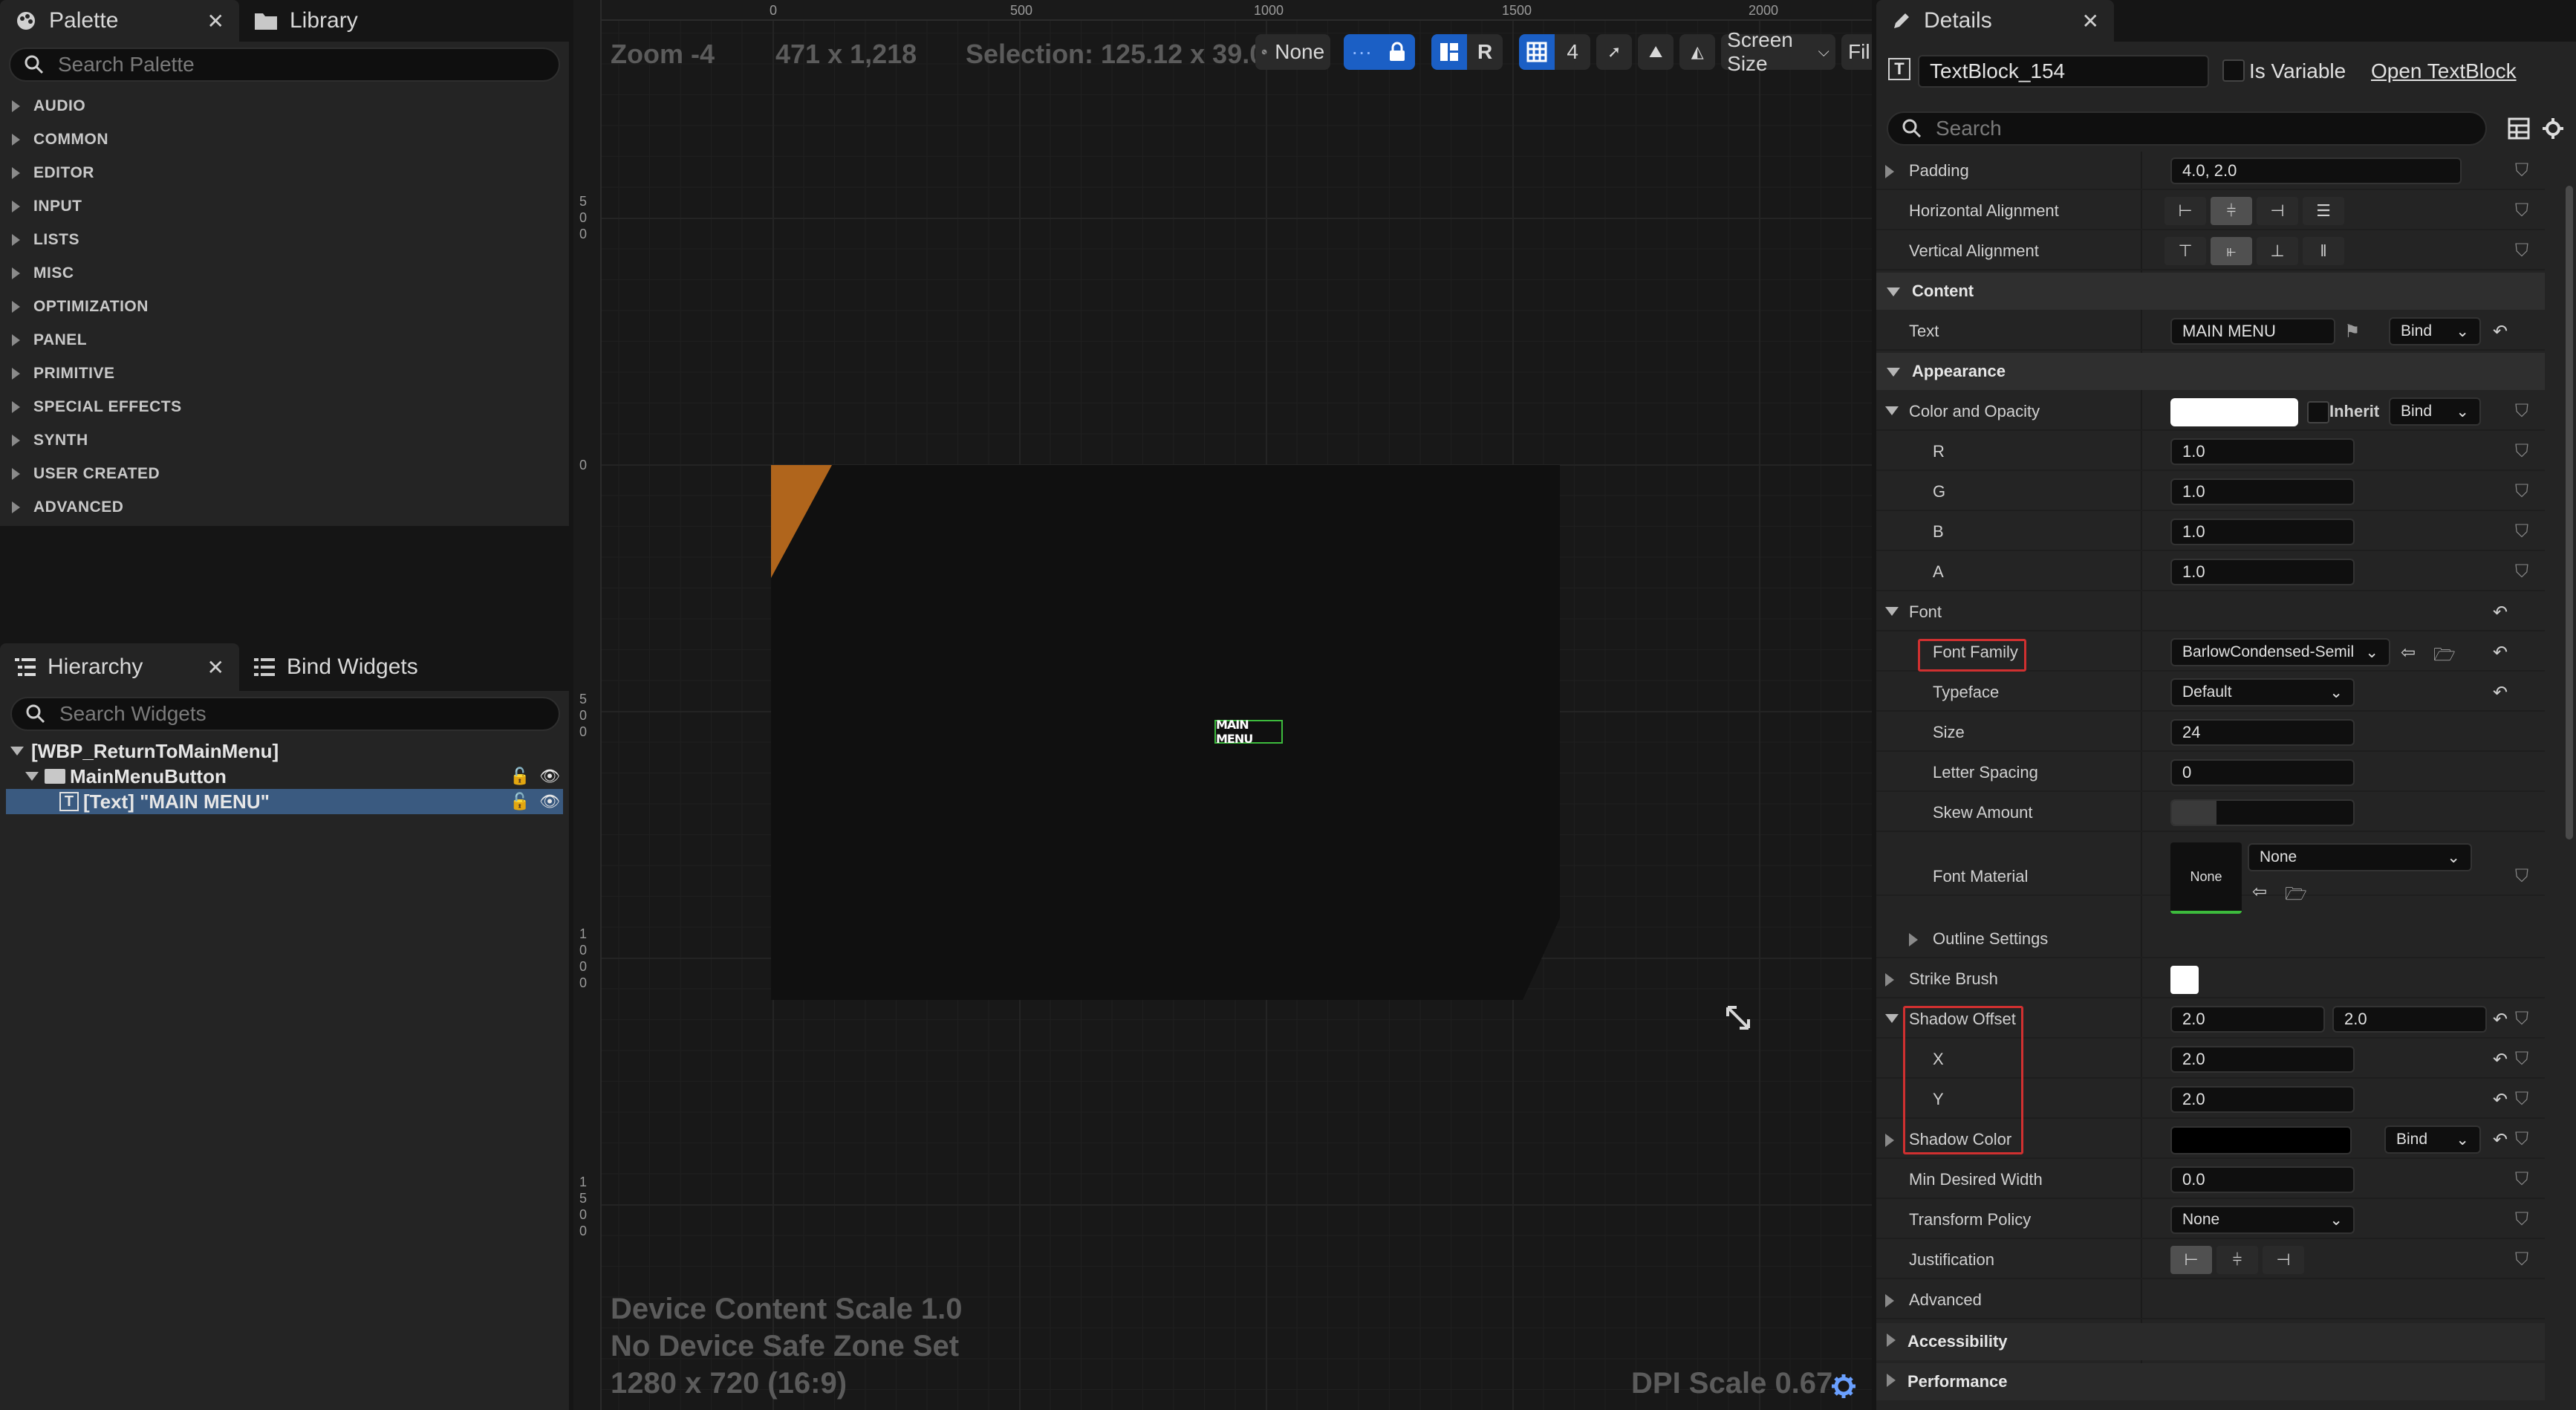  What do you see at coordinates (284, 307) in the screenshot?
I see `palette-category: OPTIMIZATION` at bounding box center [284, 307].